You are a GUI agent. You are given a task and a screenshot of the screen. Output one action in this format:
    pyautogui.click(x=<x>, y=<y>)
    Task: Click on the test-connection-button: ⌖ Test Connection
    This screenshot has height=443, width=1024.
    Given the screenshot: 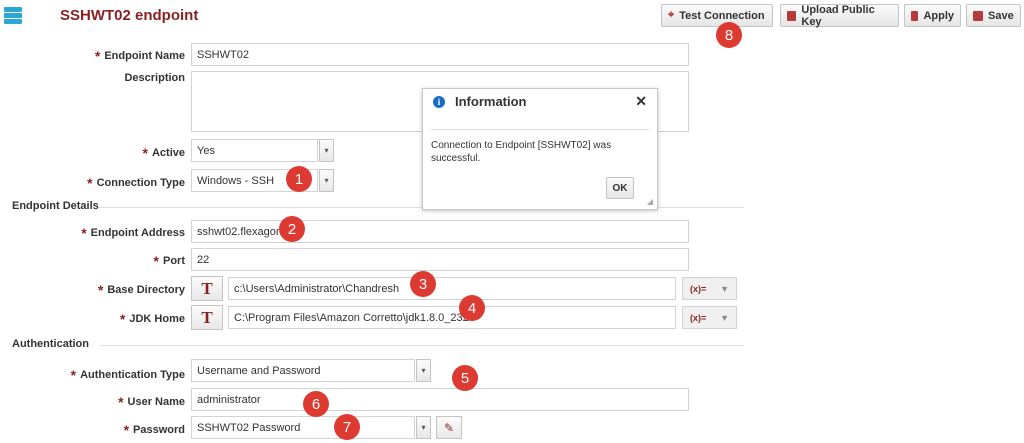 What is the action you would take?
    pyautogui.click(x=717, y=15)
    